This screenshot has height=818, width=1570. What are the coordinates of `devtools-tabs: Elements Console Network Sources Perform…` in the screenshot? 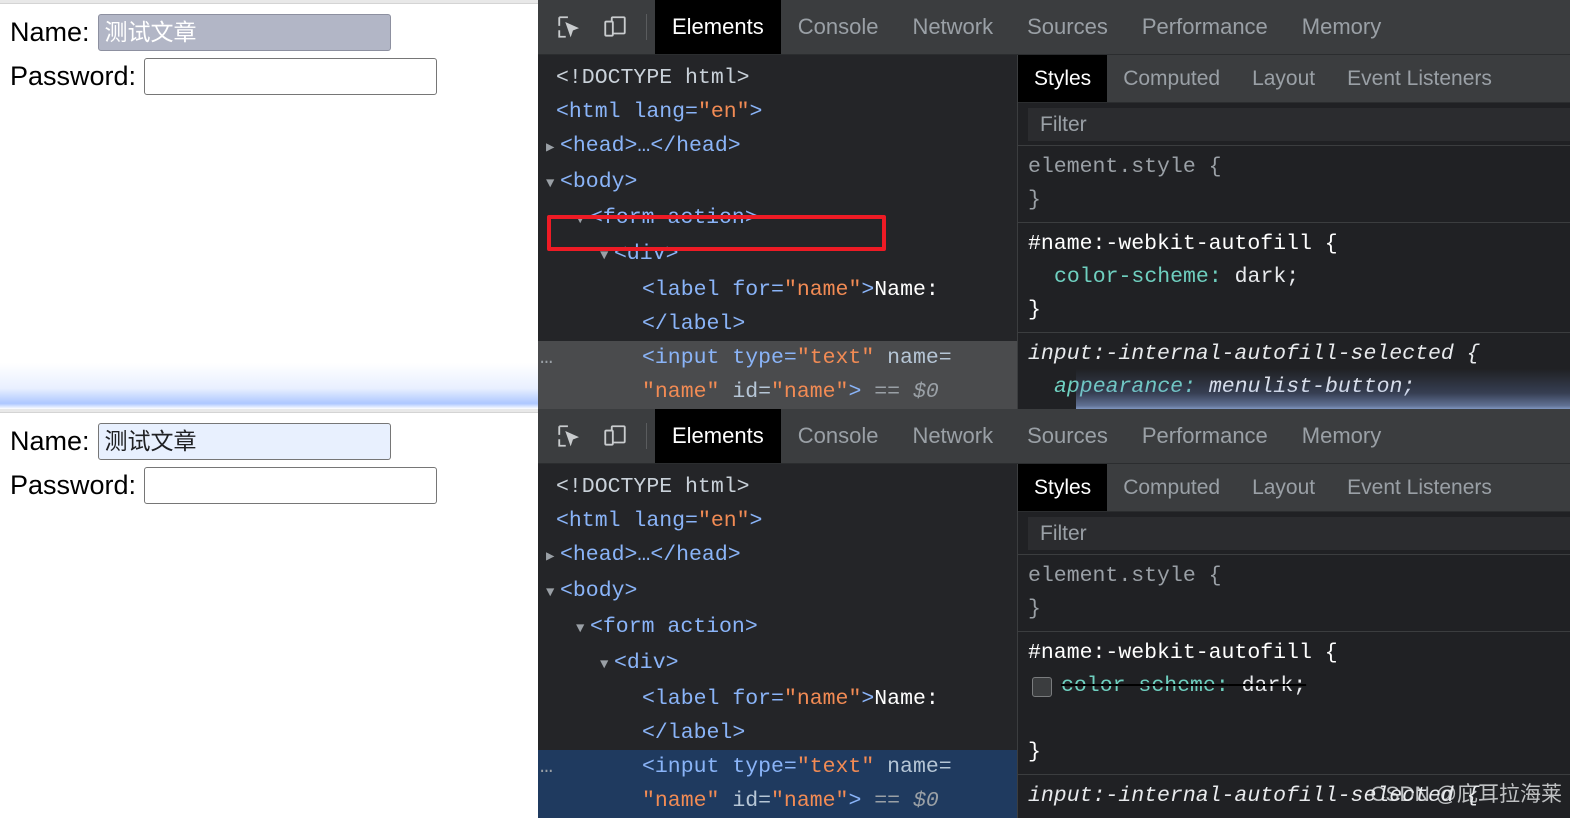 It's located at (1026, 436).